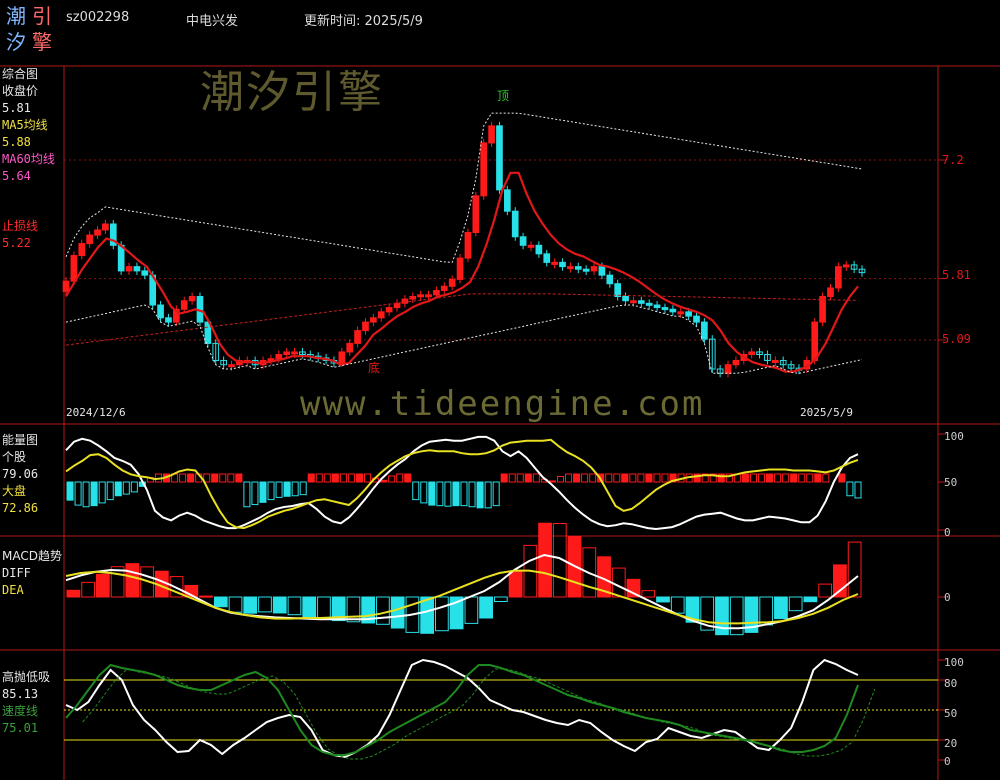 This screenshot has height=780, width=1000. What do you see at coordinates (32, 556) in the screenshot?
I see `macd-panel-title: MACD趋势` at bounding box center [32, 556].